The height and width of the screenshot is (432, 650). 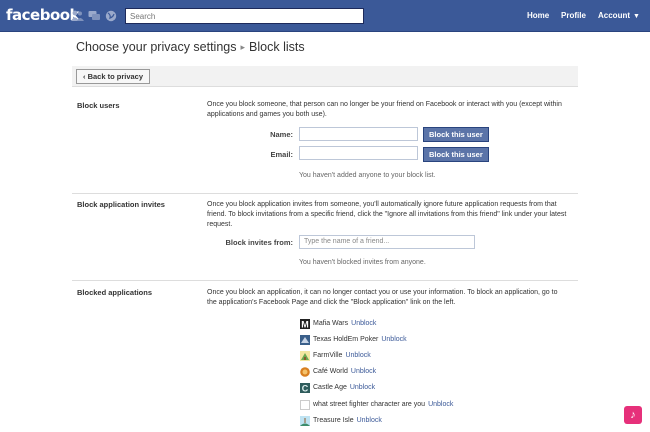 I want to click on app-name: Castle Age, so click(x=330, y=387).